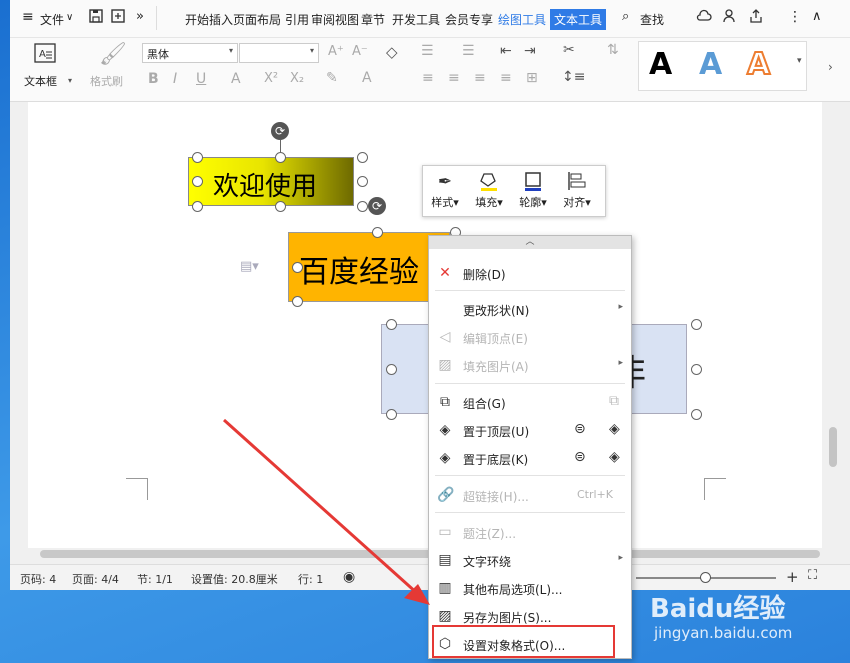 The height and width of the screenshot is (663, 850). Describe the element at coordinates (723, 633) in the screenshot. I see `watermark-url: jingyan.baidu.com` at that location.